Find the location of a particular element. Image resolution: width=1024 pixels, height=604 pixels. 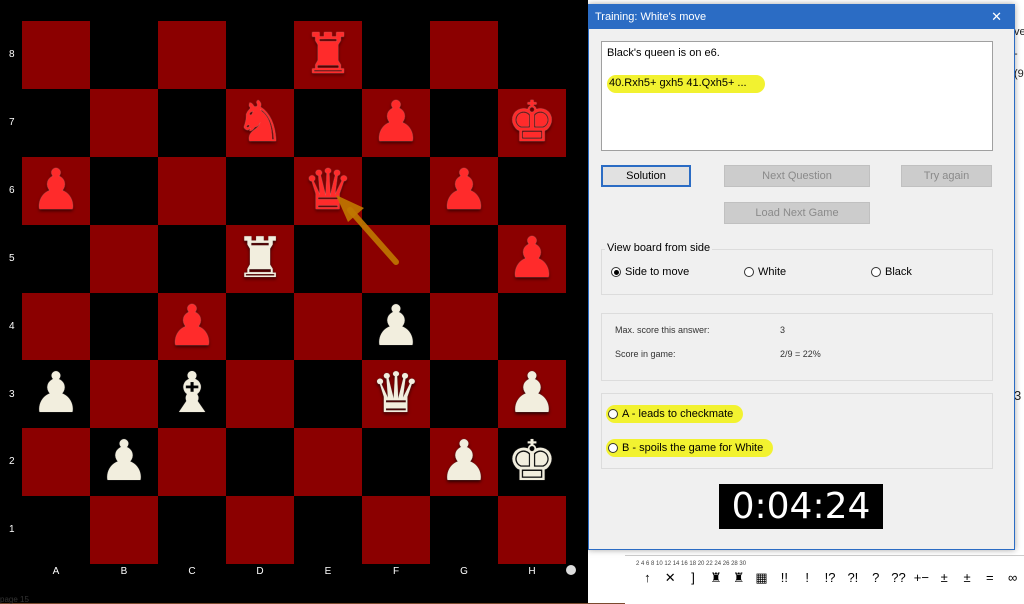

radio-white: White is located at coordinates (765, 272).